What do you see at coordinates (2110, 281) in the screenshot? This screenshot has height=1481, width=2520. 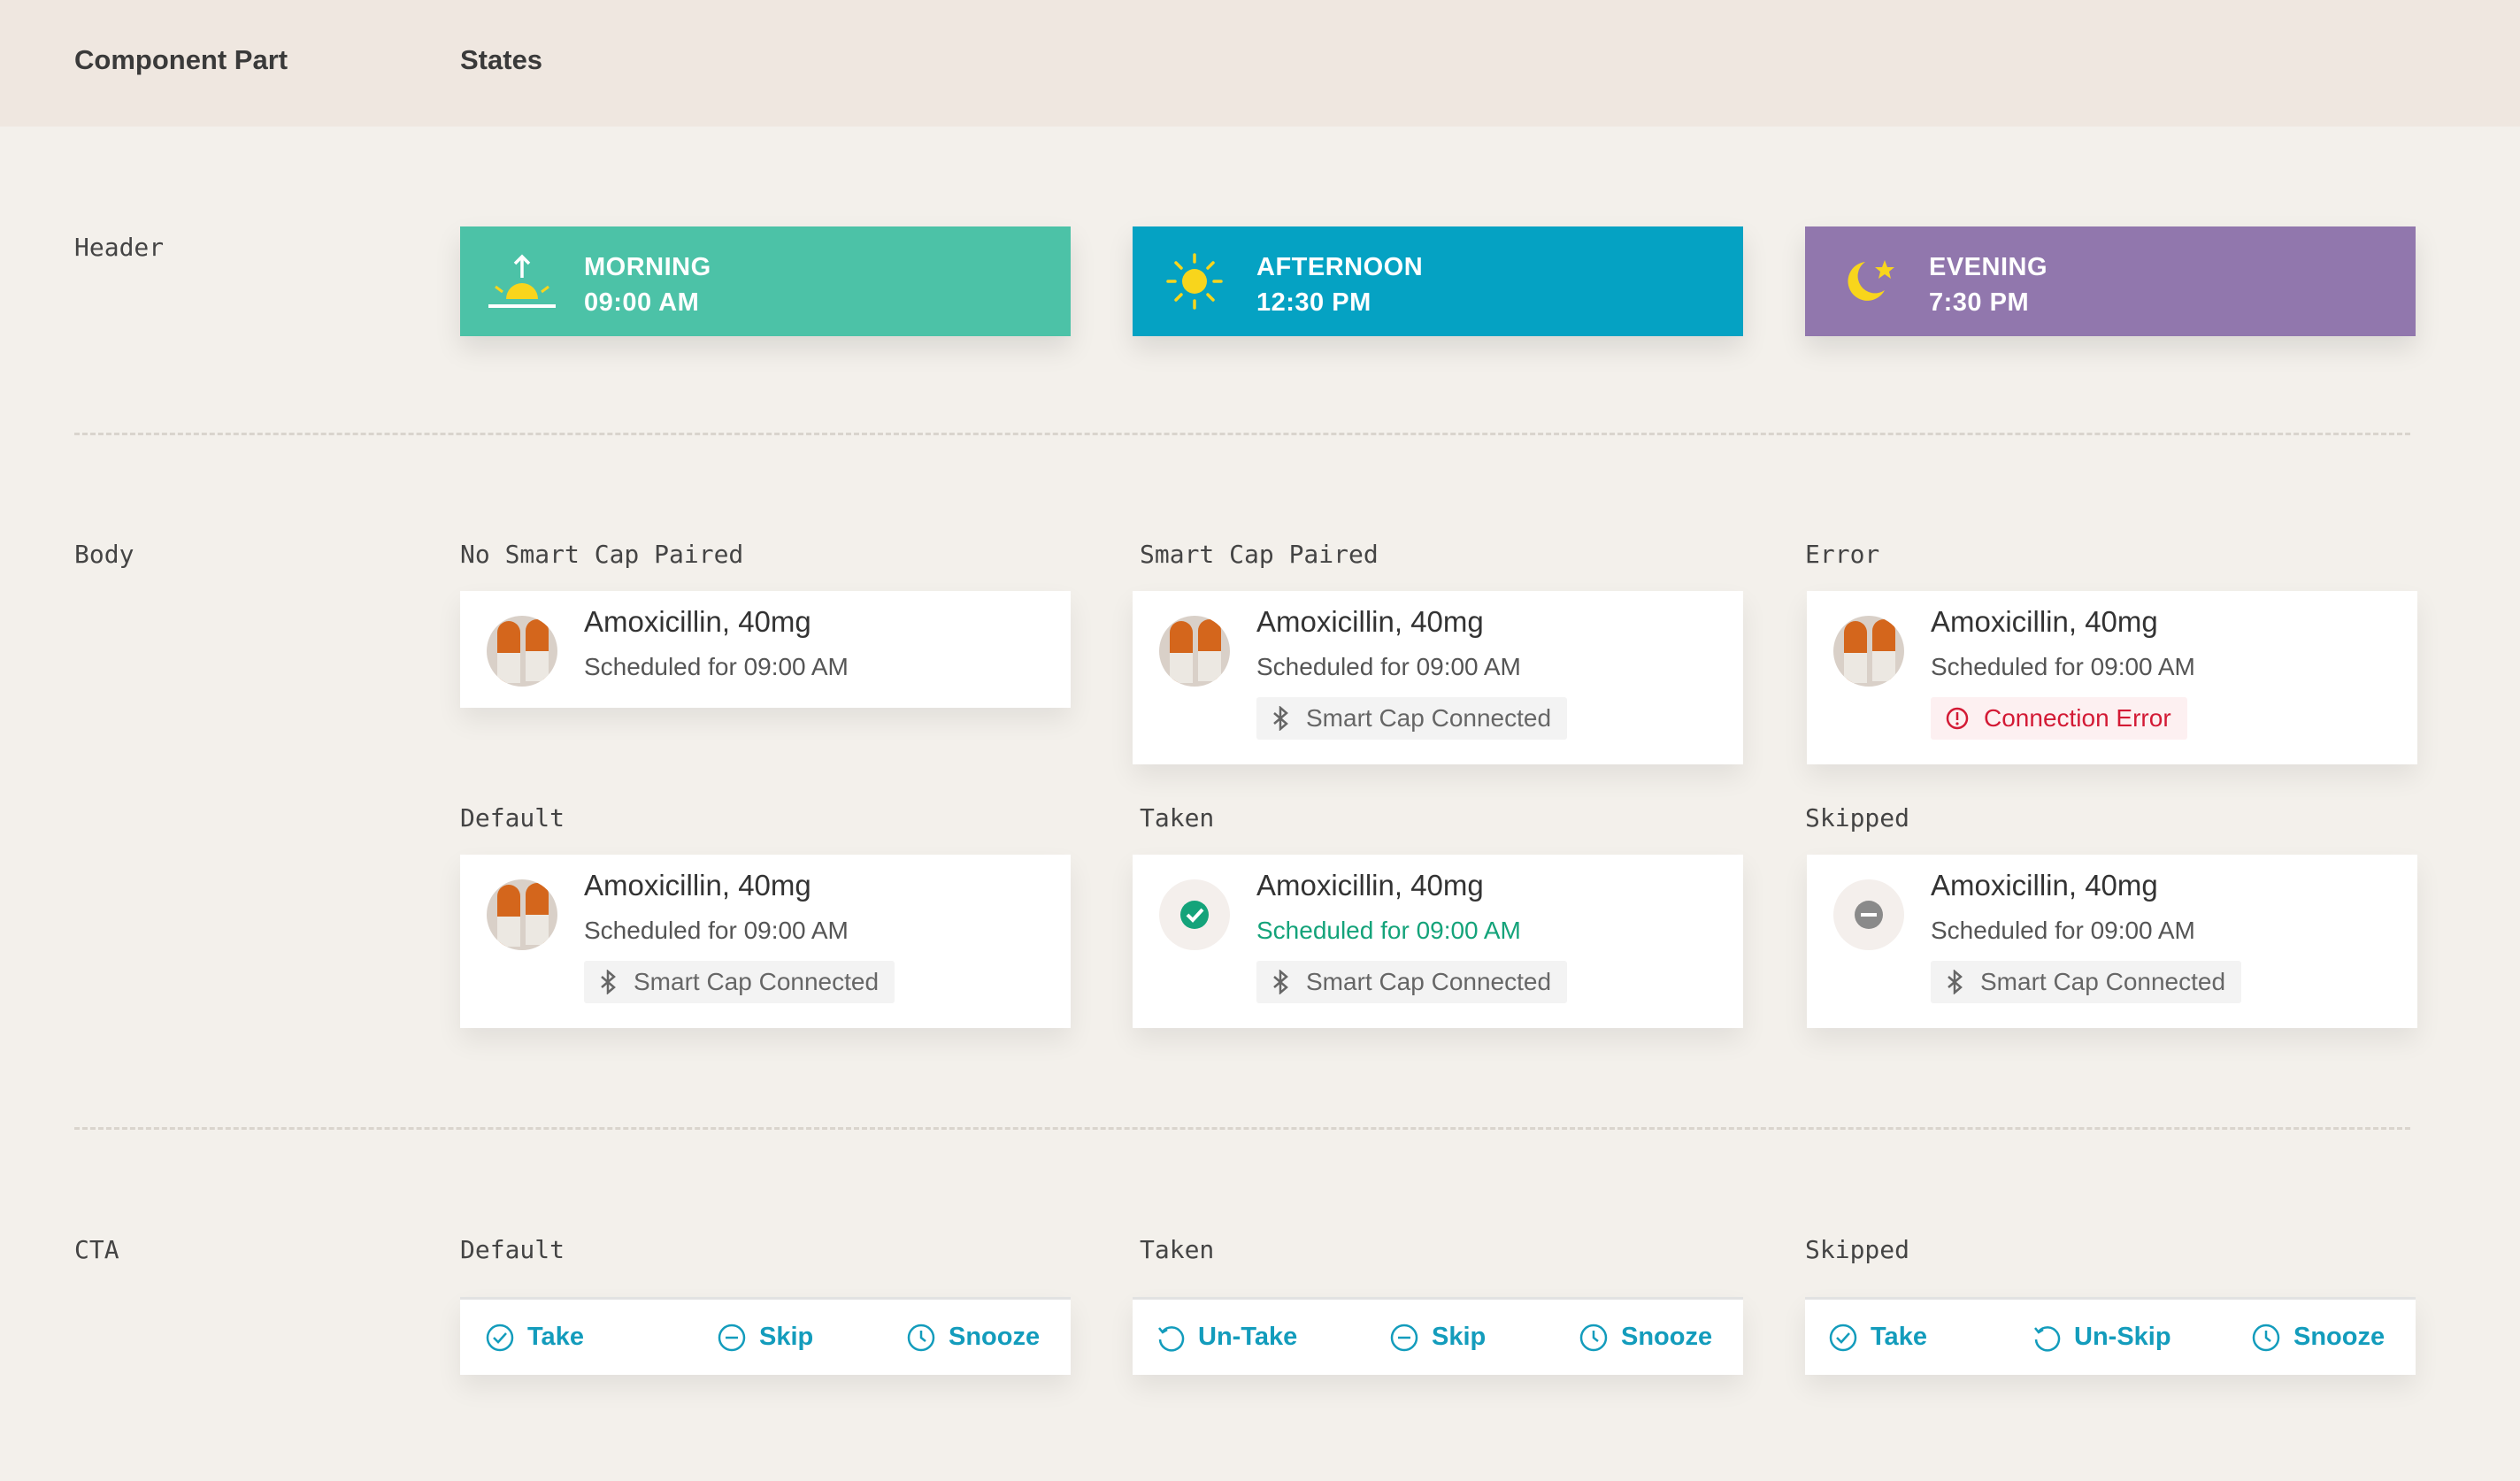 I see `header-banner-evening: EVENING 7:30 PM` at bounding box center [2110, 281].